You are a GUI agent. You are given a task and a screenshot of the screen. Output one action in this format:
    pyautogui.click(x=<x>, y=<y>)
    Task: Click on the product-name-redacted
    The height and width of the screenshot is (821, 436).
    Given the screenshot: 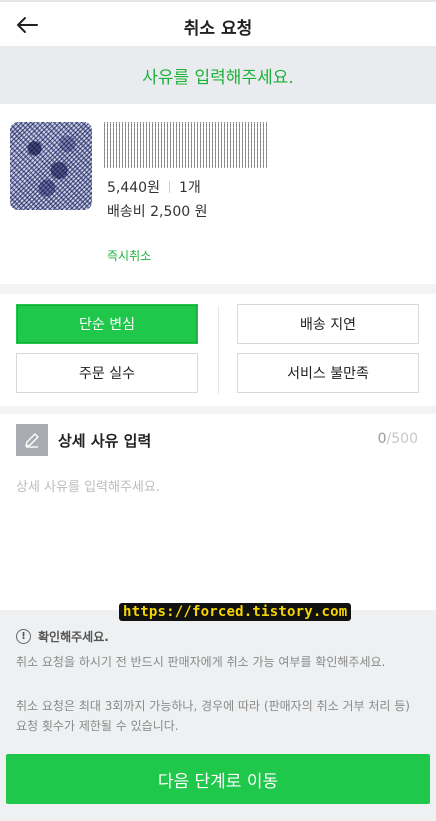 What is the action you would take?
    pyautogui.click(x=186, y=145)
    